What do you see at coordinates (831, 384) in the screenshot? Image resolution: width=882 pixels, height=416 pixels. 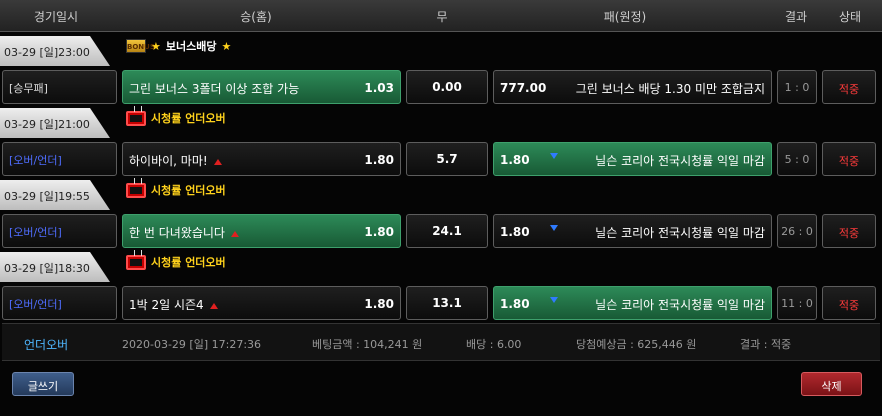 I see `delete-button: 삭제` at bounding box center [831, 384].